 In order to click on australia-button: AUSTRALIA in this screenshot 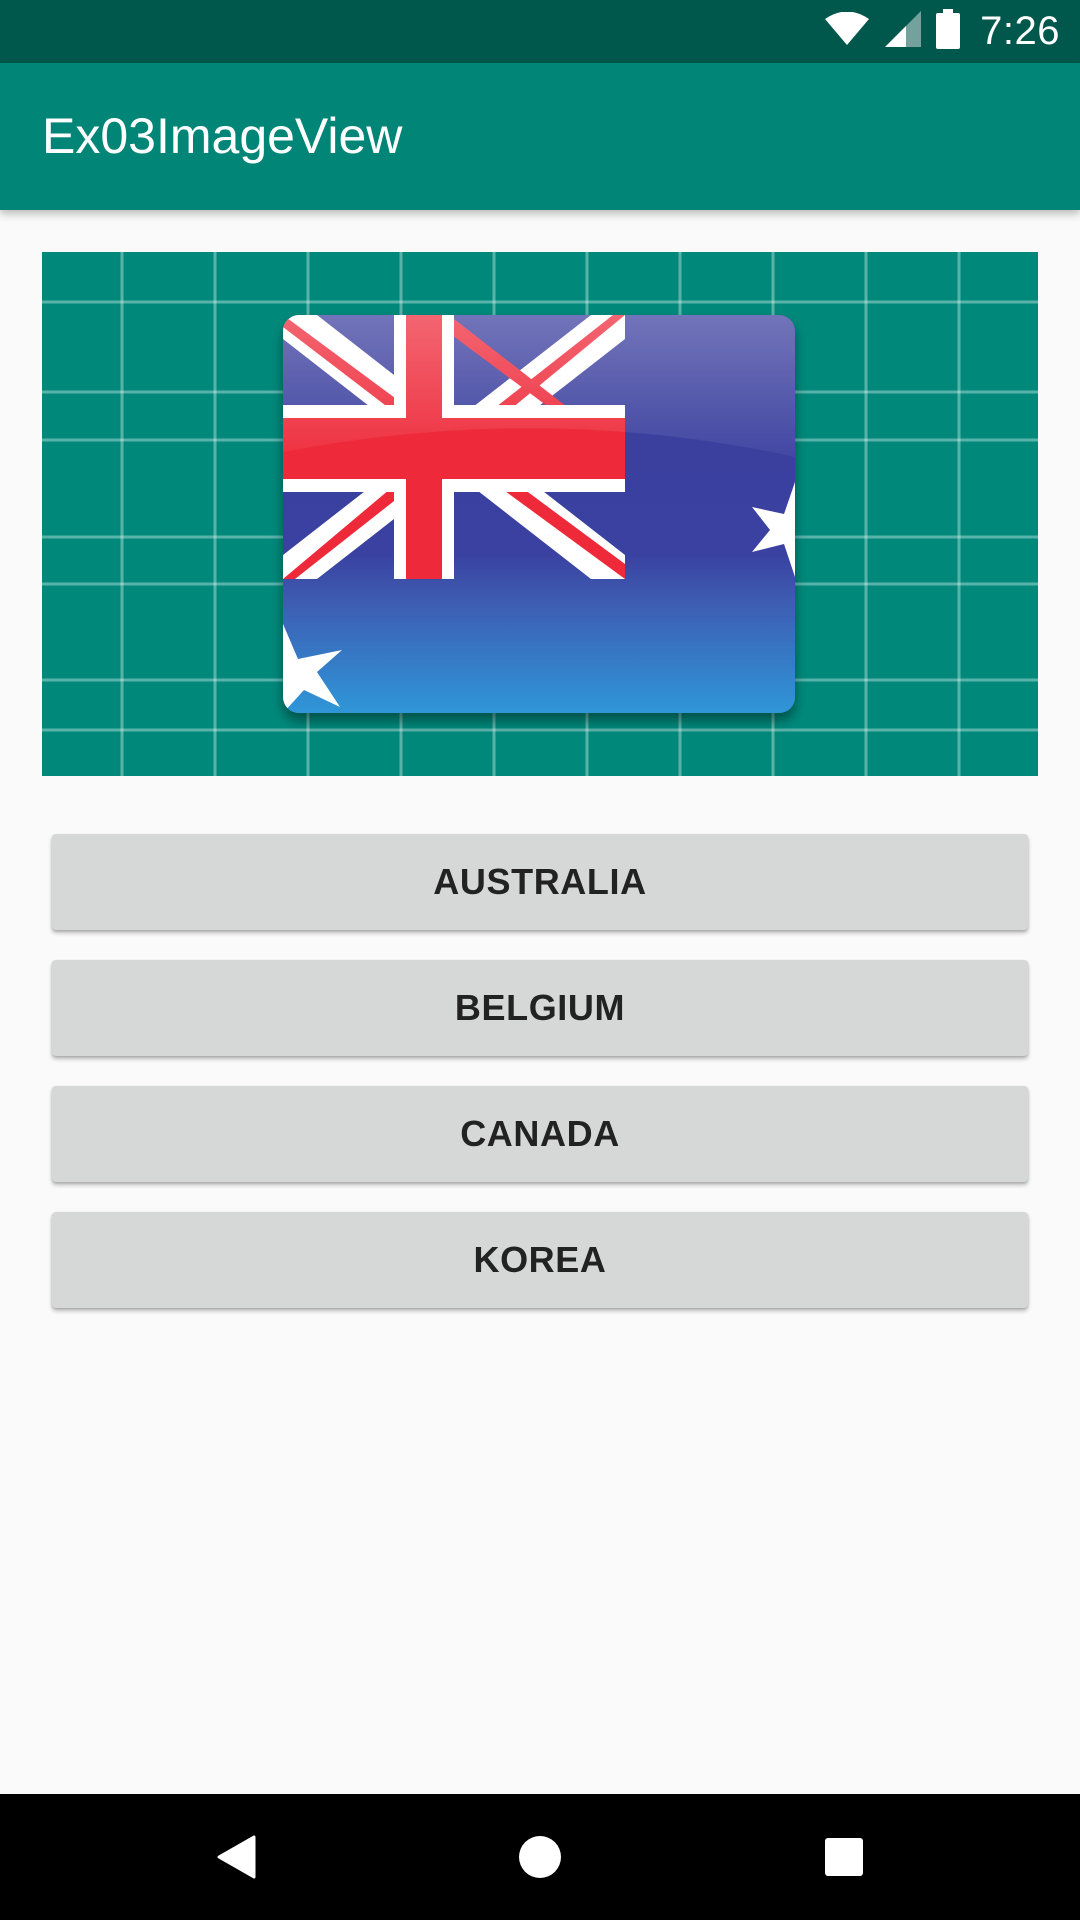, I will do `click(540, 882)`.